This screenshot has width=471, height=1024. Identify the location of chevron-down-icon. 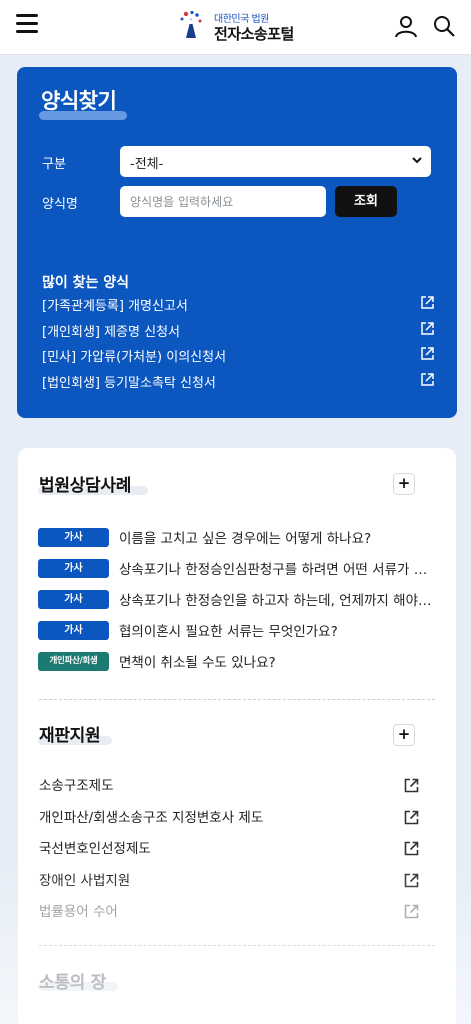
(417, 160).